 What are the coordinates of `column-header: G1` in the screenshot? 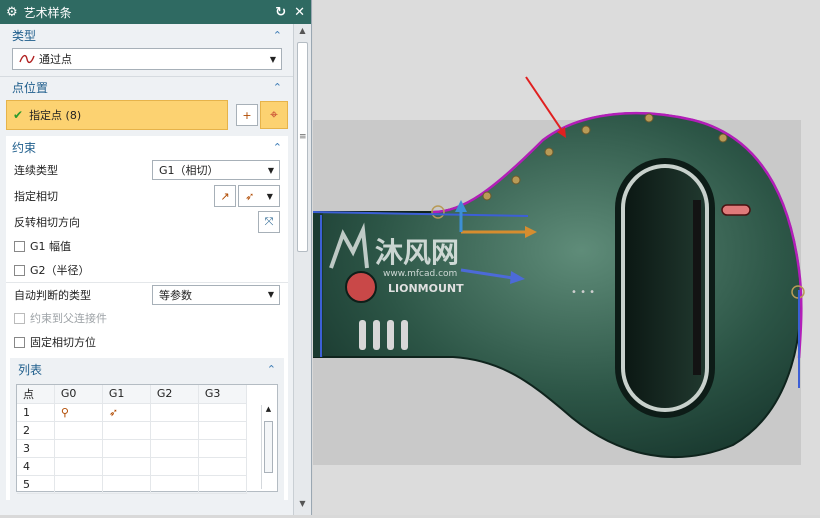 It's located at (126, 394).